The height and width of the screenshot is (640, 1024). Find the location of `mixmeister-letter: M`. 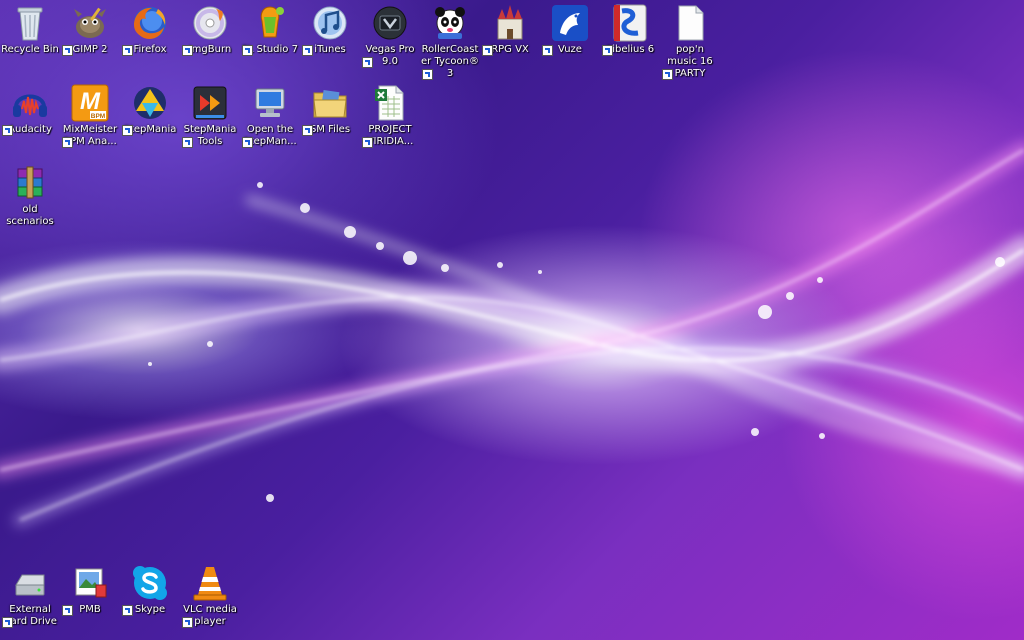

mixmeister-letter: M is located at coordinates (90, 101).